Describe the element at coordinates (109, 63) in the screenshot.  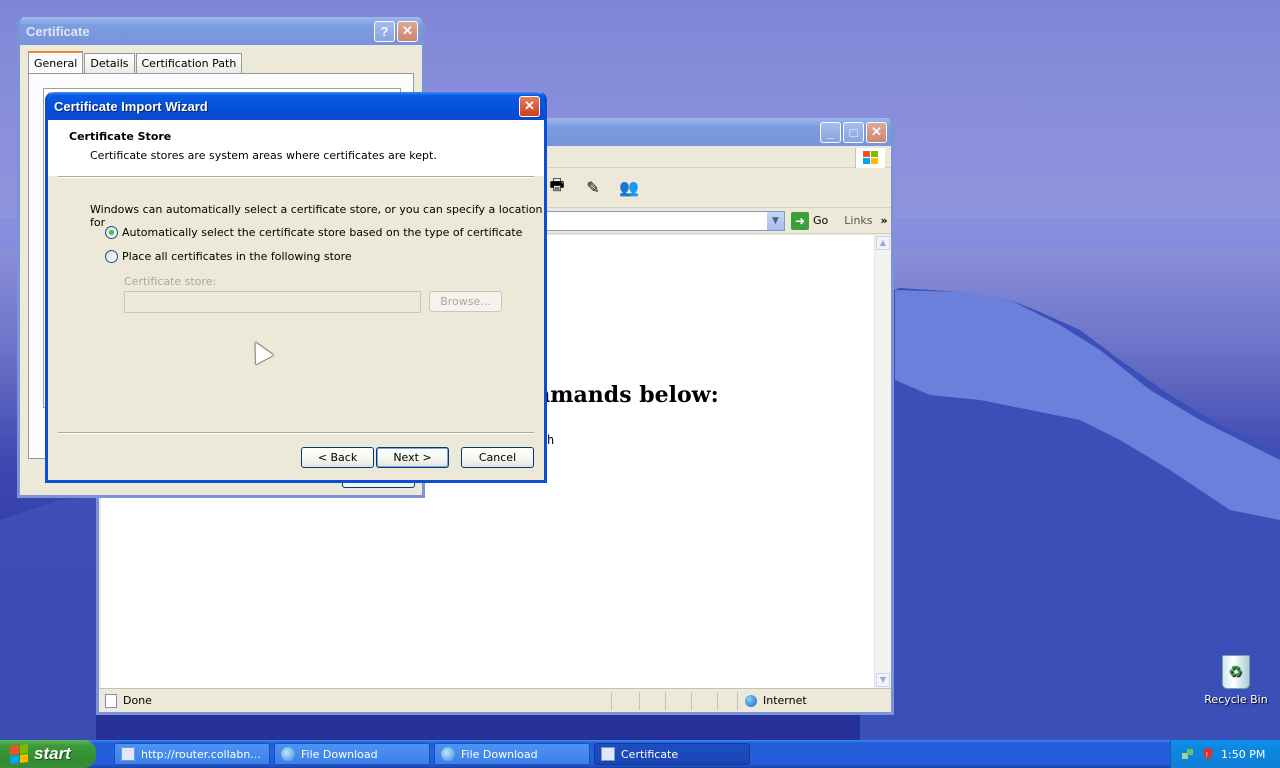
I see `tab-details: Details` at that location.